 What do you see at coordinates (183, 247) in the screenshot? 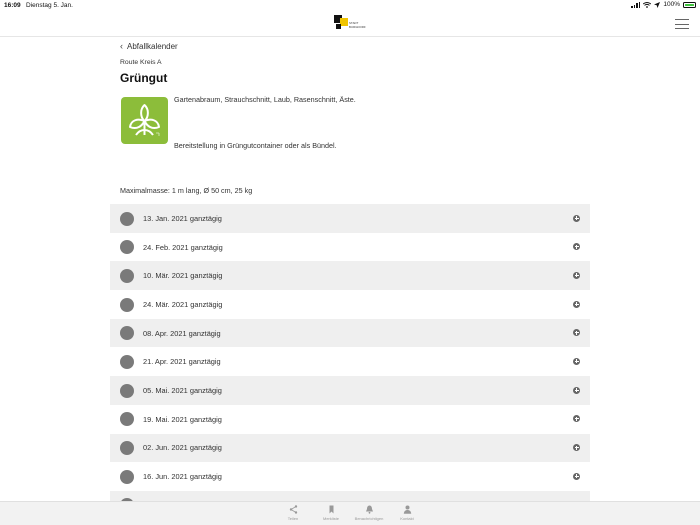
I see `pickup-date: 24. Feb. 2021 ganztägig` at bounding box center [183, 247].